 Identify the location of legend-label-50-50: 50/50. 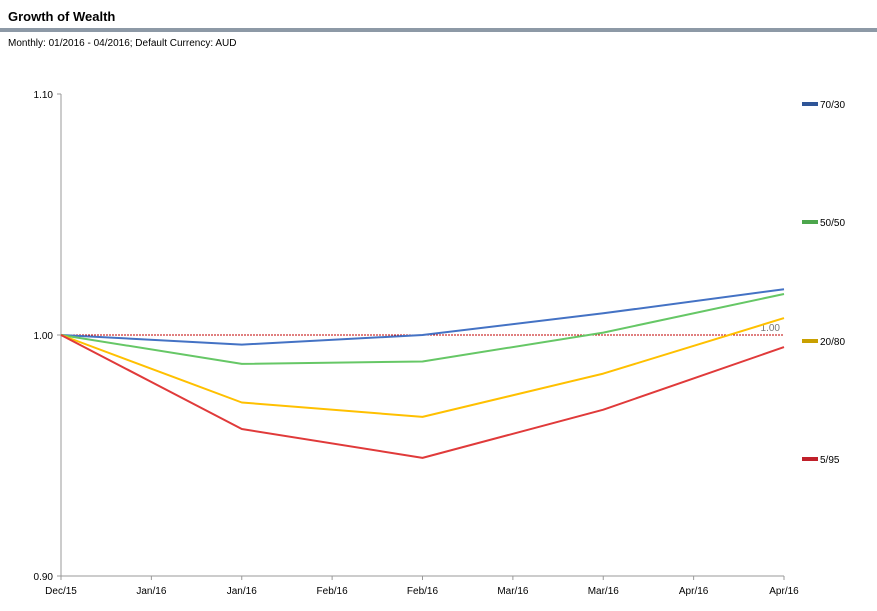
(832, 223).